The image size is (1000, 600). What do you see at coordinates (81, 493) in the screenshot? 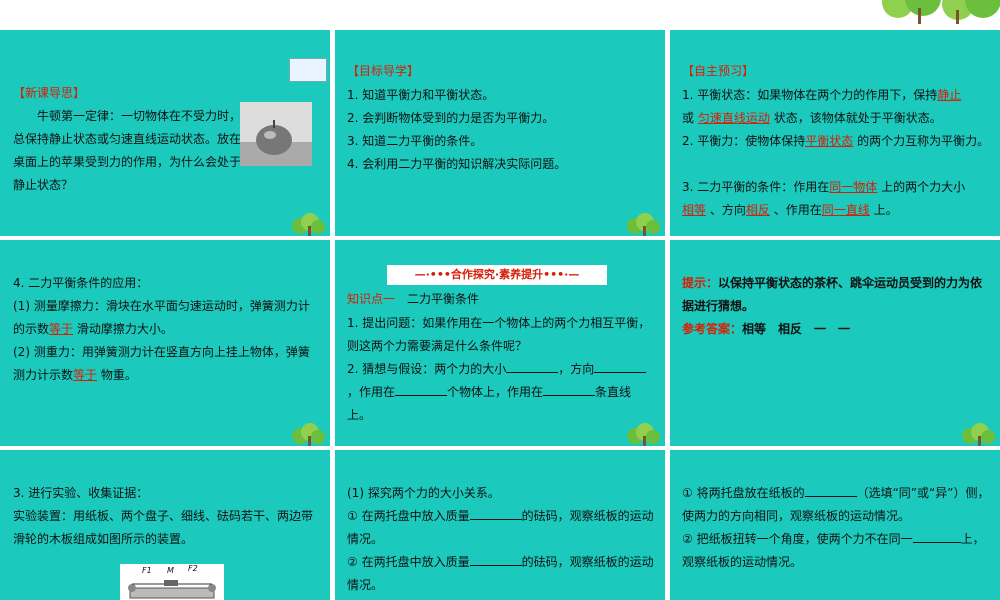
I see `experiment-title: 3. 进行实验、收集证据：` at bounding box center [81, 493].